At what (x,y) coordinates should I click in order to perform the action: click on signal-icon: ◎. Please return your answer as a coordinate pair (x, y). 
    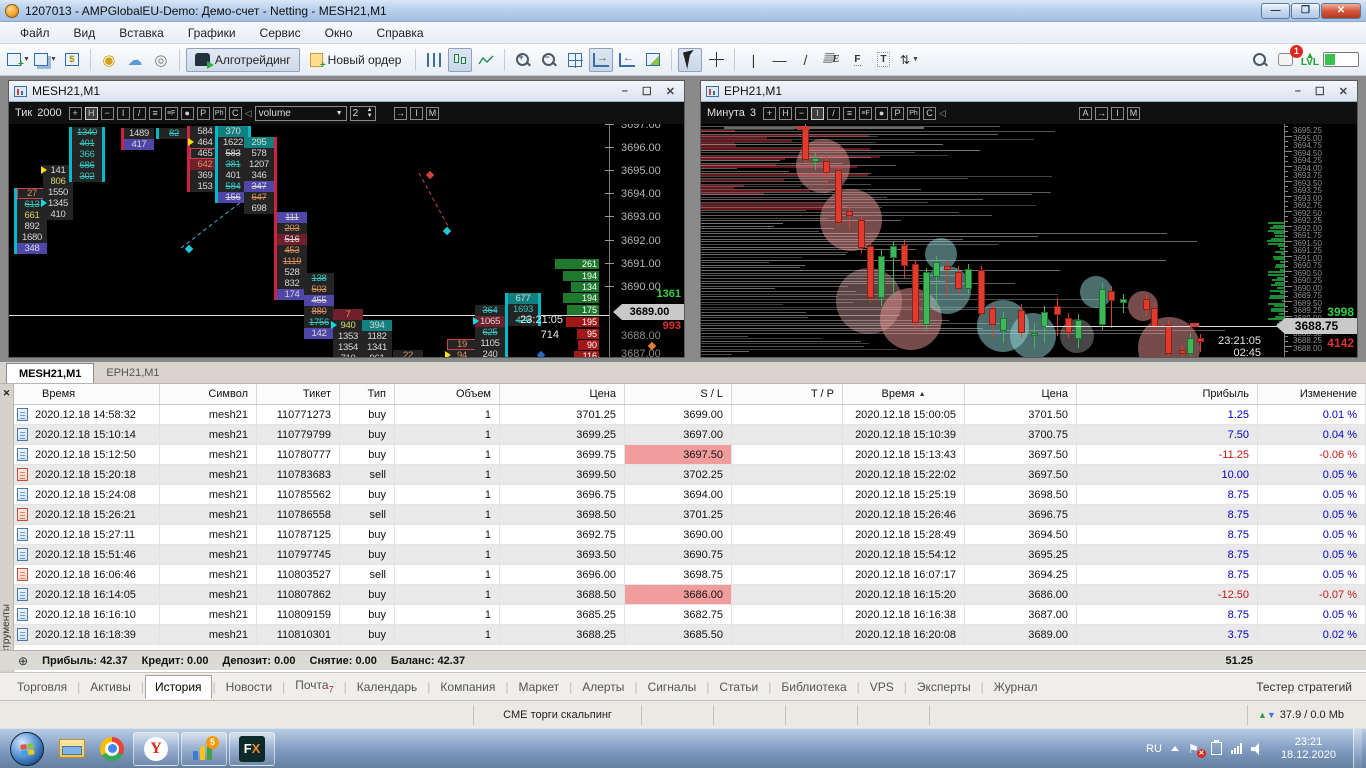
    Looking at the image, I should click on (161, 60).